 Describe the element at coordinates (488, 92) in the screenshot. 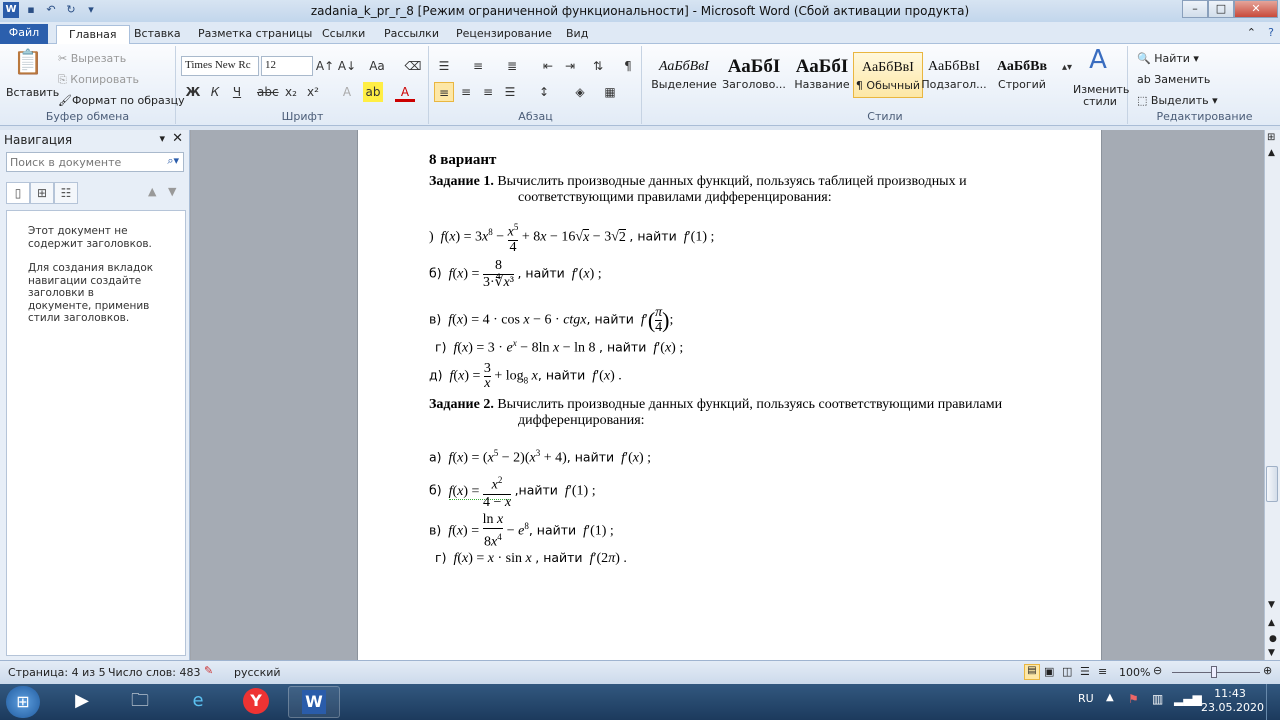

I see `align-right-icon: ≡` at that location.